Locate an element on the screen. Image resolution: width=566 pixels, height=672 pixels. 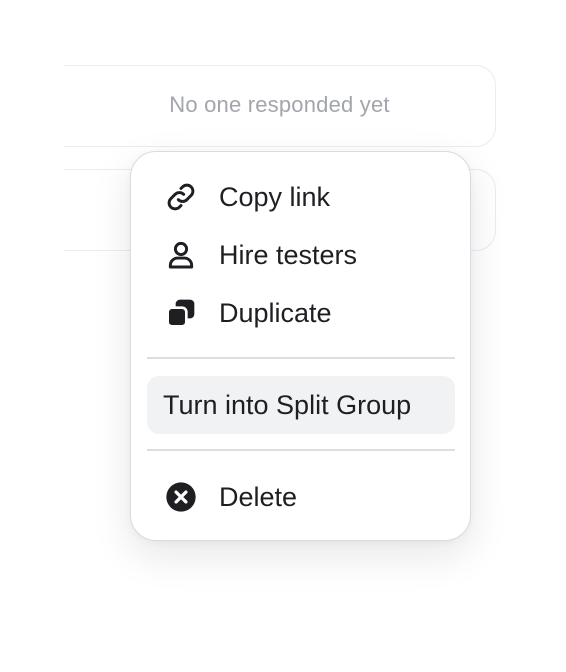
hire-testers-label: Hire testers is located at coordinates (288, 254).